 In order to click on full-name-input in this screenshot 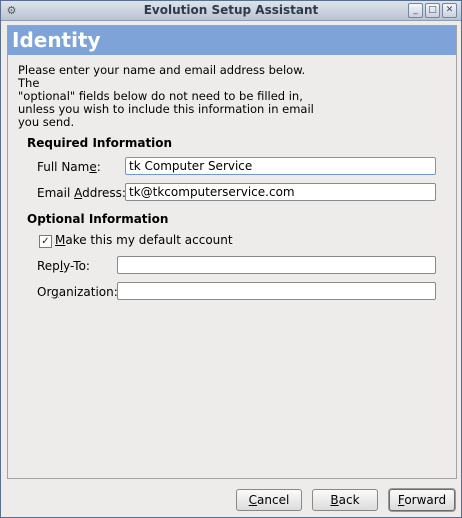, I will do `click(280, 166)`.